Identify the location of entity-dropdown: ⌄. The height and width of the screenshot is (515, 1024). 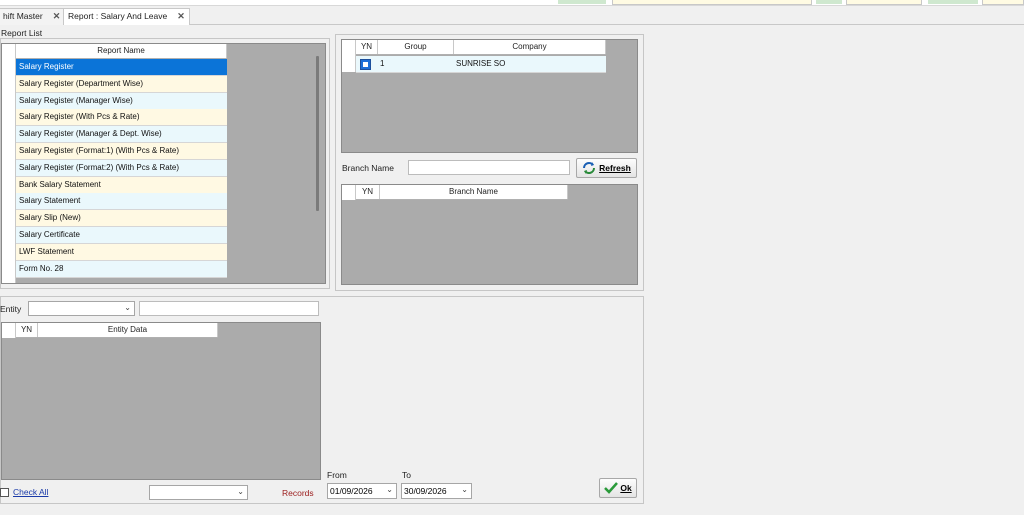
(81, 308).